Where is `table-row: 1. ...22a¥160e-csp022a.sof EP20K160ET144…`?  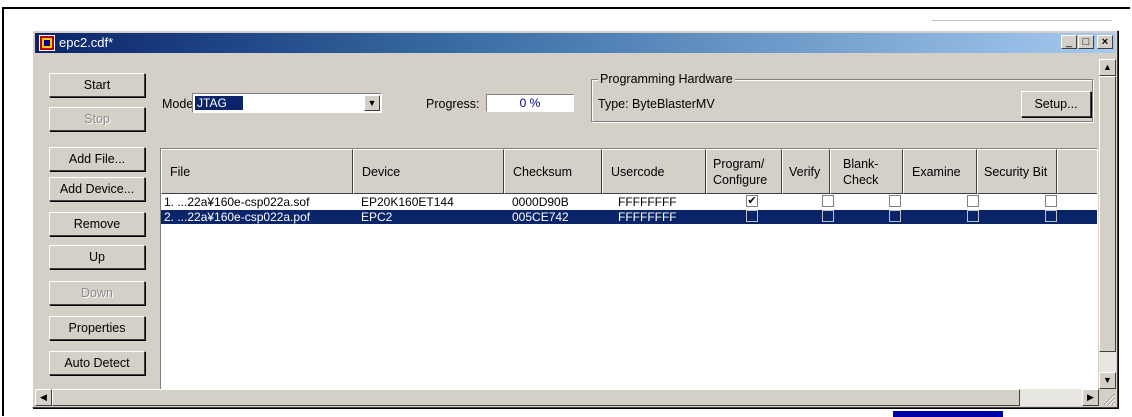
table-row: 1. ...22a¥160e-csp022a.sof EP20K160ET144… is located at coordinates (629, 202).